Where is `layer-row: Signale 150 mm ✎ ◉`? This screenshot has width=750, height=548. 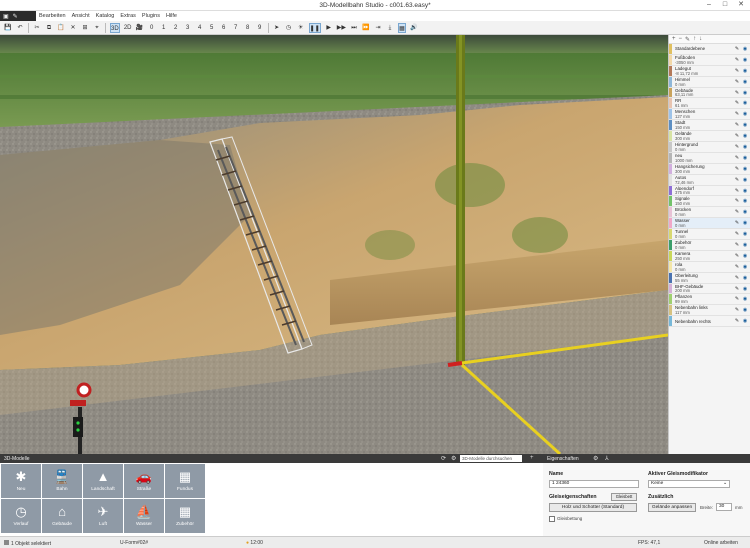
layer-row: Signale 150 mm ✎ ◉ is located at coordinates (709, 202).